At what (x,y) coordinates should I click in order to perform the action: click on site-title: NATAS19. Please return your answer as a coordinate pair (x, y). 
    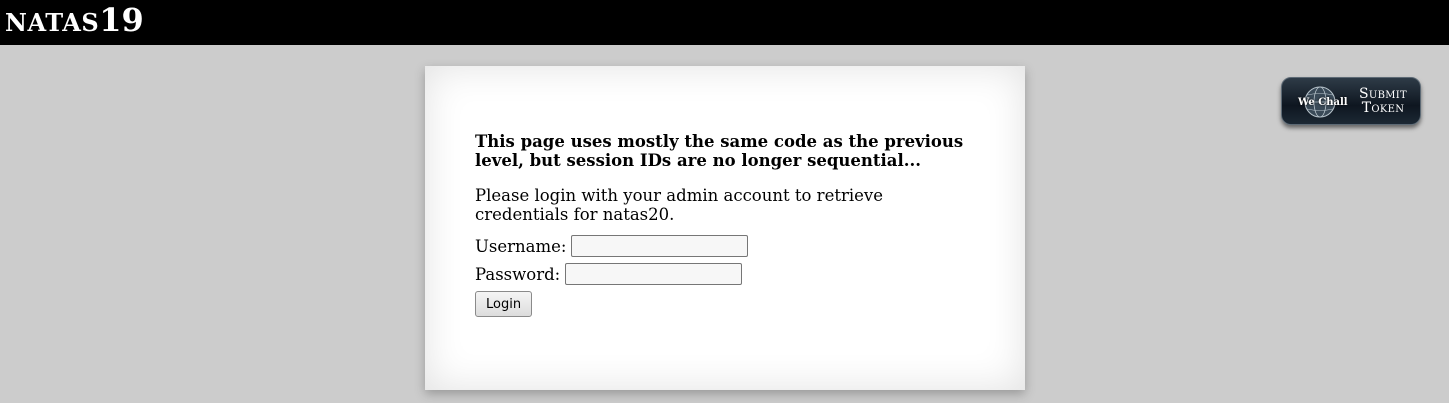
    Looking at the image, I should click on (74, 20).